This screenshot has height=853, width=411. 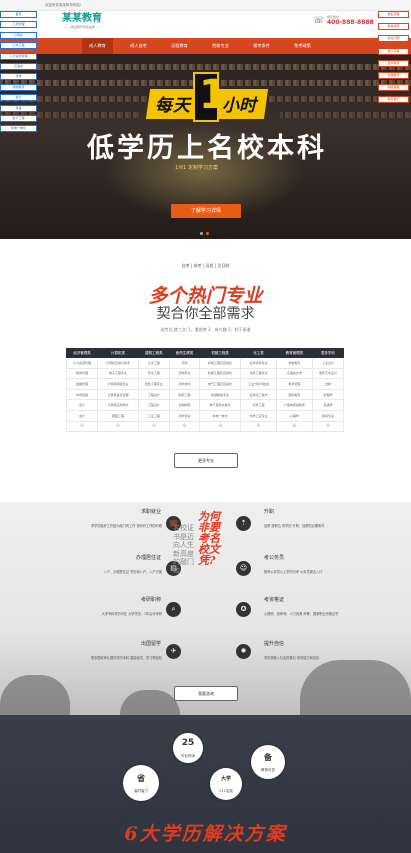 What do you see at coordinates (294, 373) in the screenshot?
I see `major-cell: 汉语言文学` at bounding box center [294, 373].